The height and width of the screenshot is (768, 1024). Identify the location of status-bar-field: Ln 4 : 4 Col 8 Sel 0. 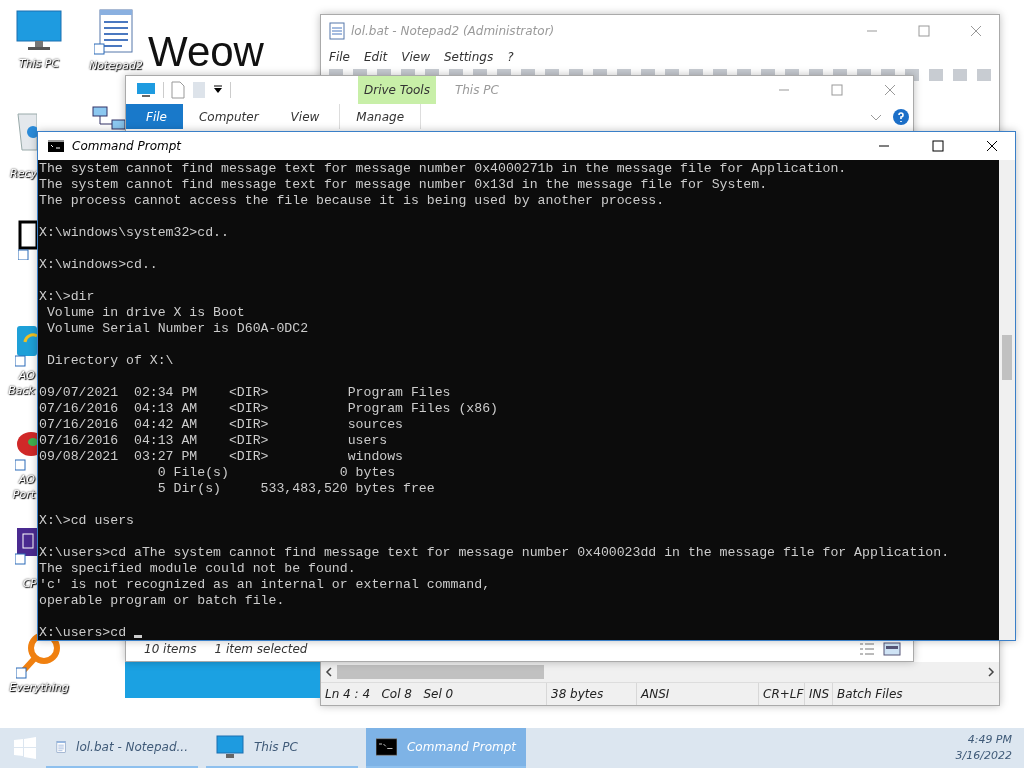
(434, 694).